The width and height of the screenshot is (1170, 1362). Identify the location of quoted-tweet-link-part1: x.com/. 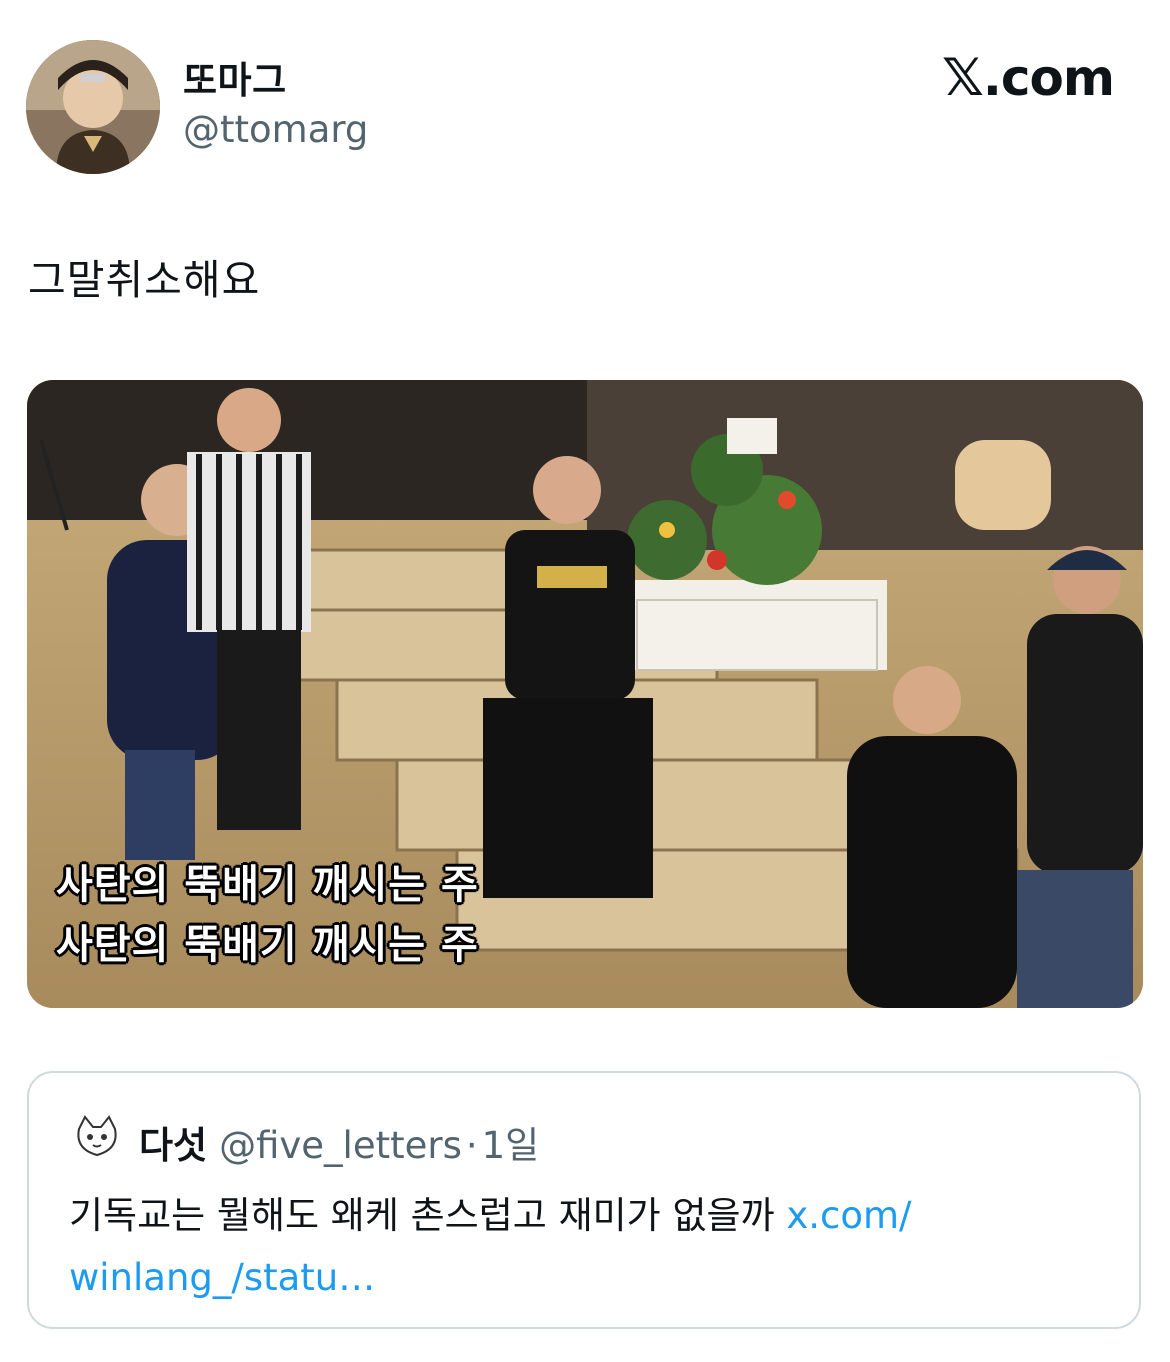
(848, 1215).